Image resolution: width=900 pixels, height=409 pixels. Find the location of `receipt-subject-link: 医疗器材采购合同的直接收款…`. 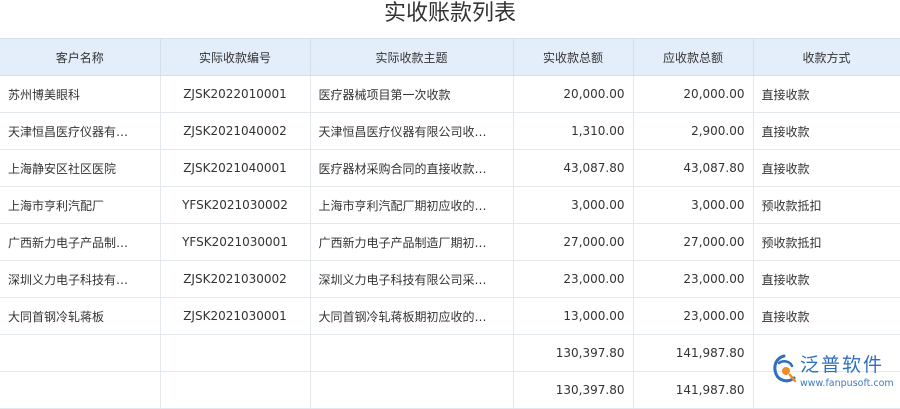

receipt-subject-link: 医疗器材采购合同的直接收款… is located at coordinates (412, 168).